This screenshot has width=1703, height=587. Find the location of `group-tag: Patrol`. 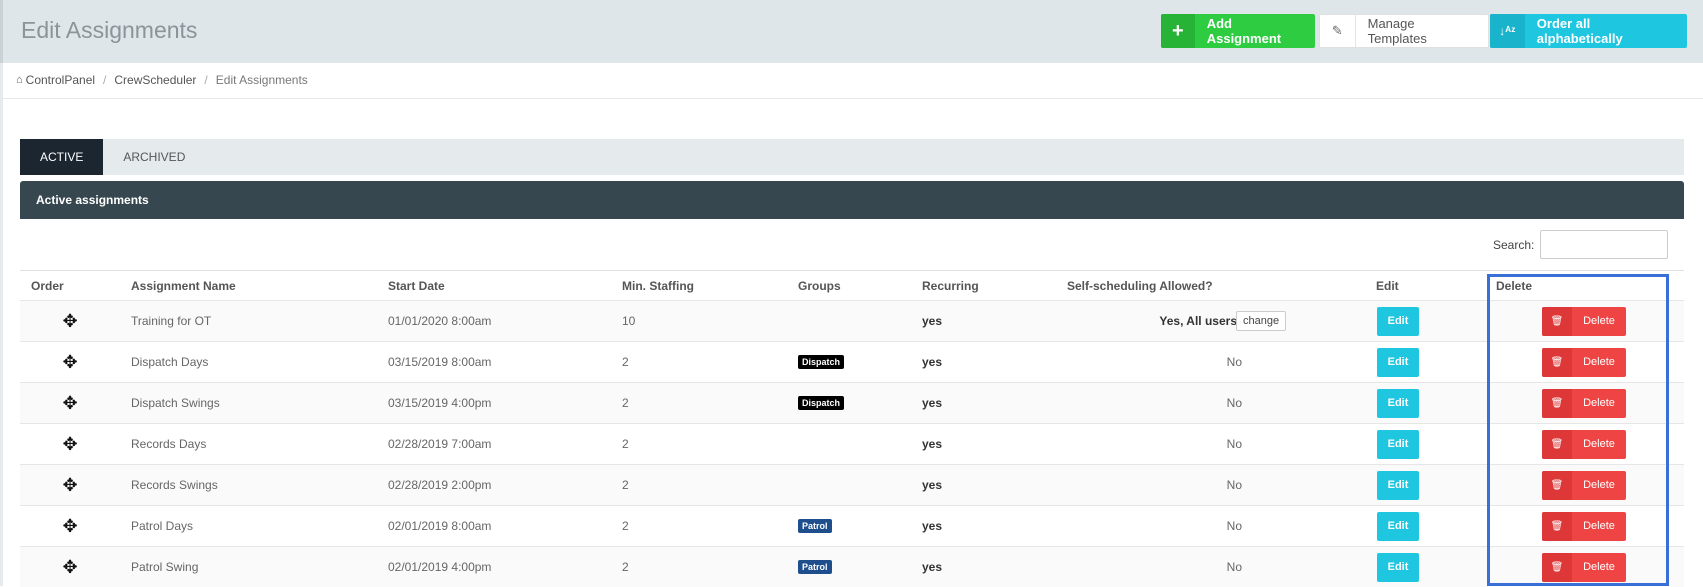

group-tag: Patrol is located at coordinates (815, 567).